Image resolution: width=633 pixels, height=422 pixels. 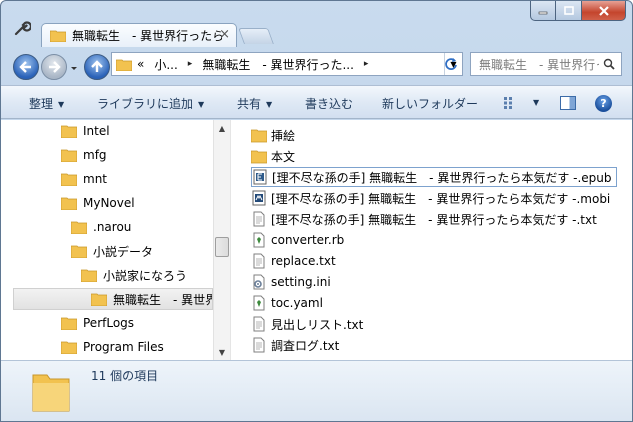 I want to click on mobi-icon, so click(x=259, y=198).